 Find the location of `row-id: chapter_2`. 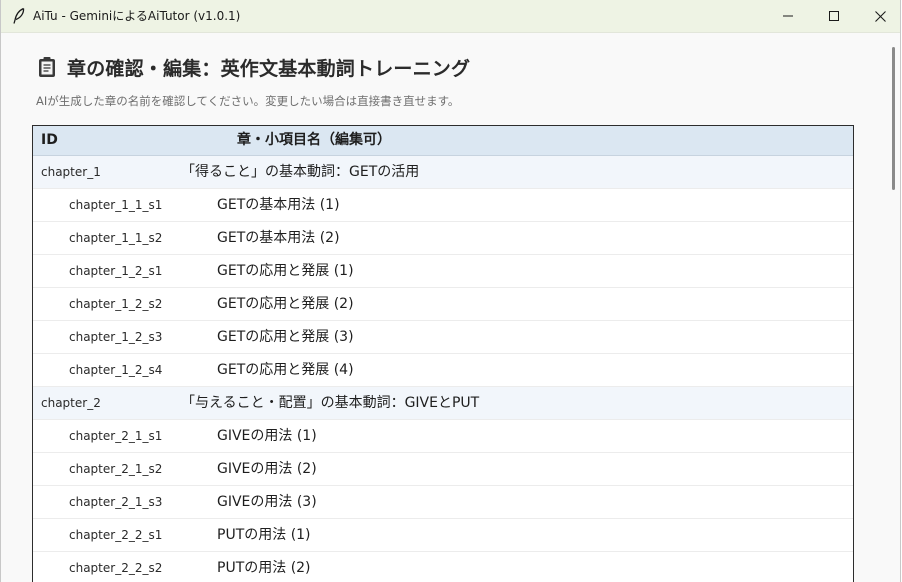

row-id: chapter_2 is located at coordinates (71, 403).